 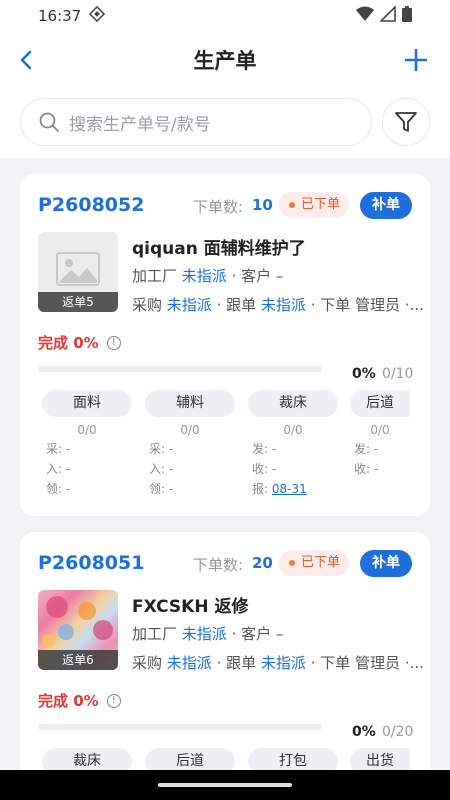 I want to click on search-bar-row: 搜索生产单号/款号, so click(x=225, y=123).